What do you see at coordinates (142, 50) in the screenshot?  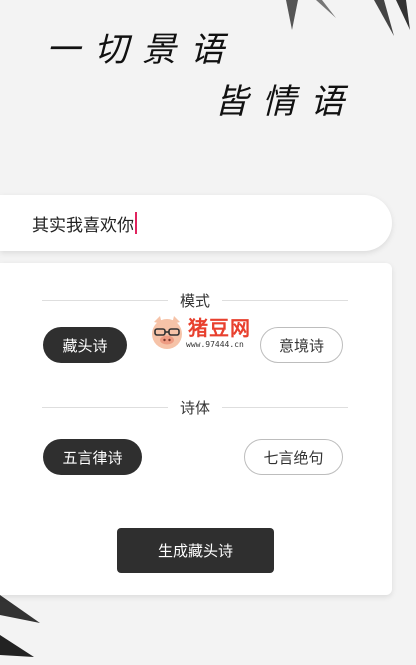 I see `title-line-1: 一切景语` at bounding box center [142, 50].